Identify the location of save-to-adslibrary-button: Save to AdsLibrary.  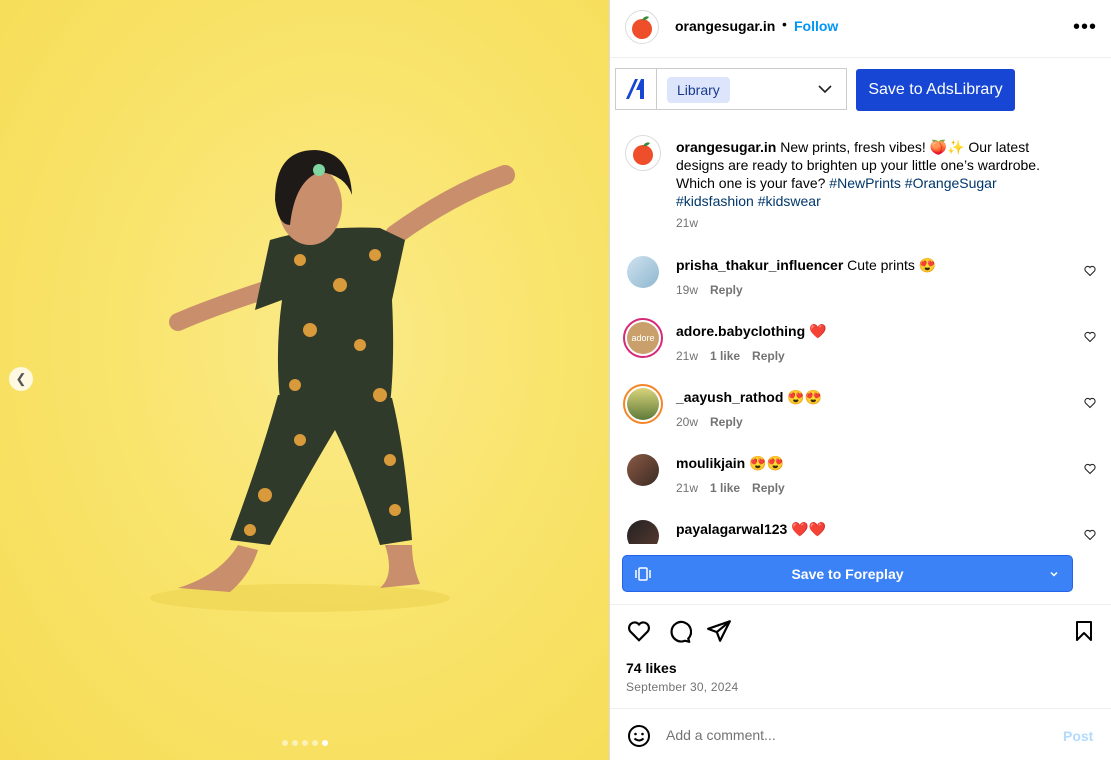
(935, 90).